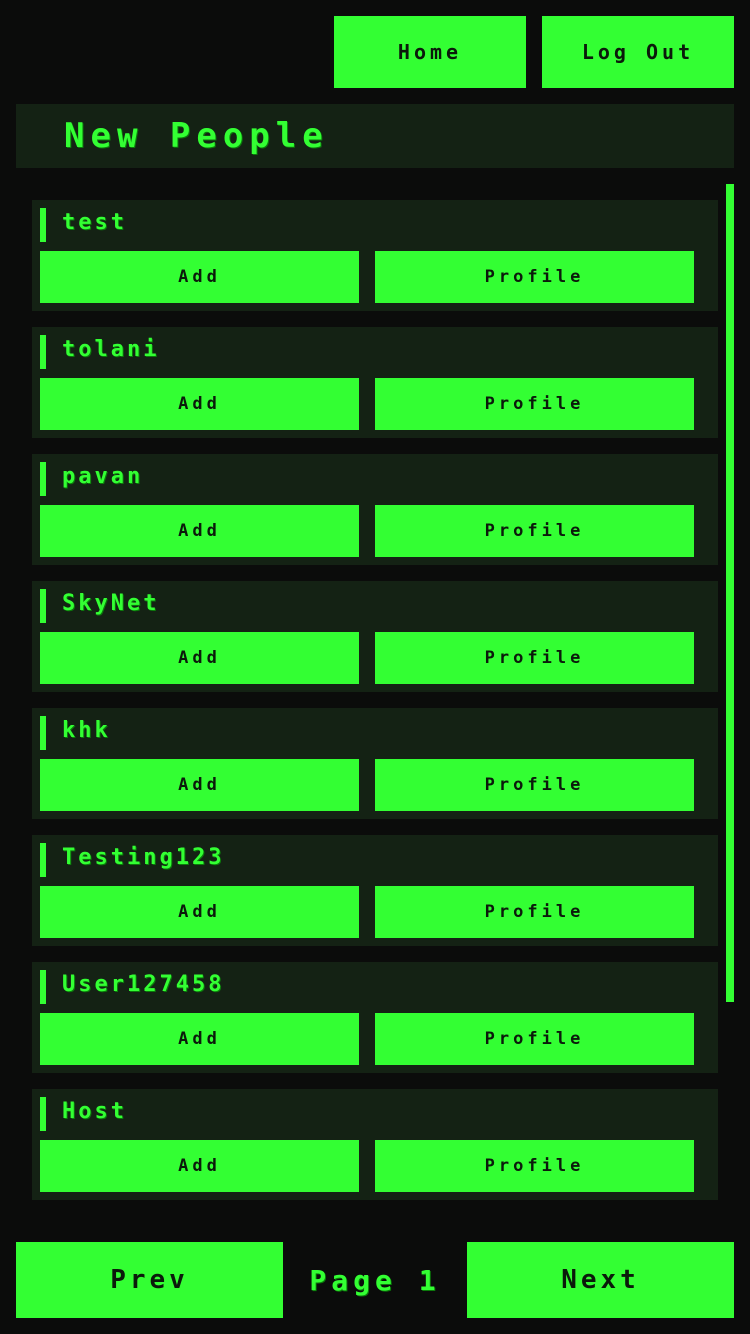 The width and height of the screenshot is (750, 1334). Describe the element at coordinates (430, 52) in the screenshot. I see `home-button: Home` at that location.